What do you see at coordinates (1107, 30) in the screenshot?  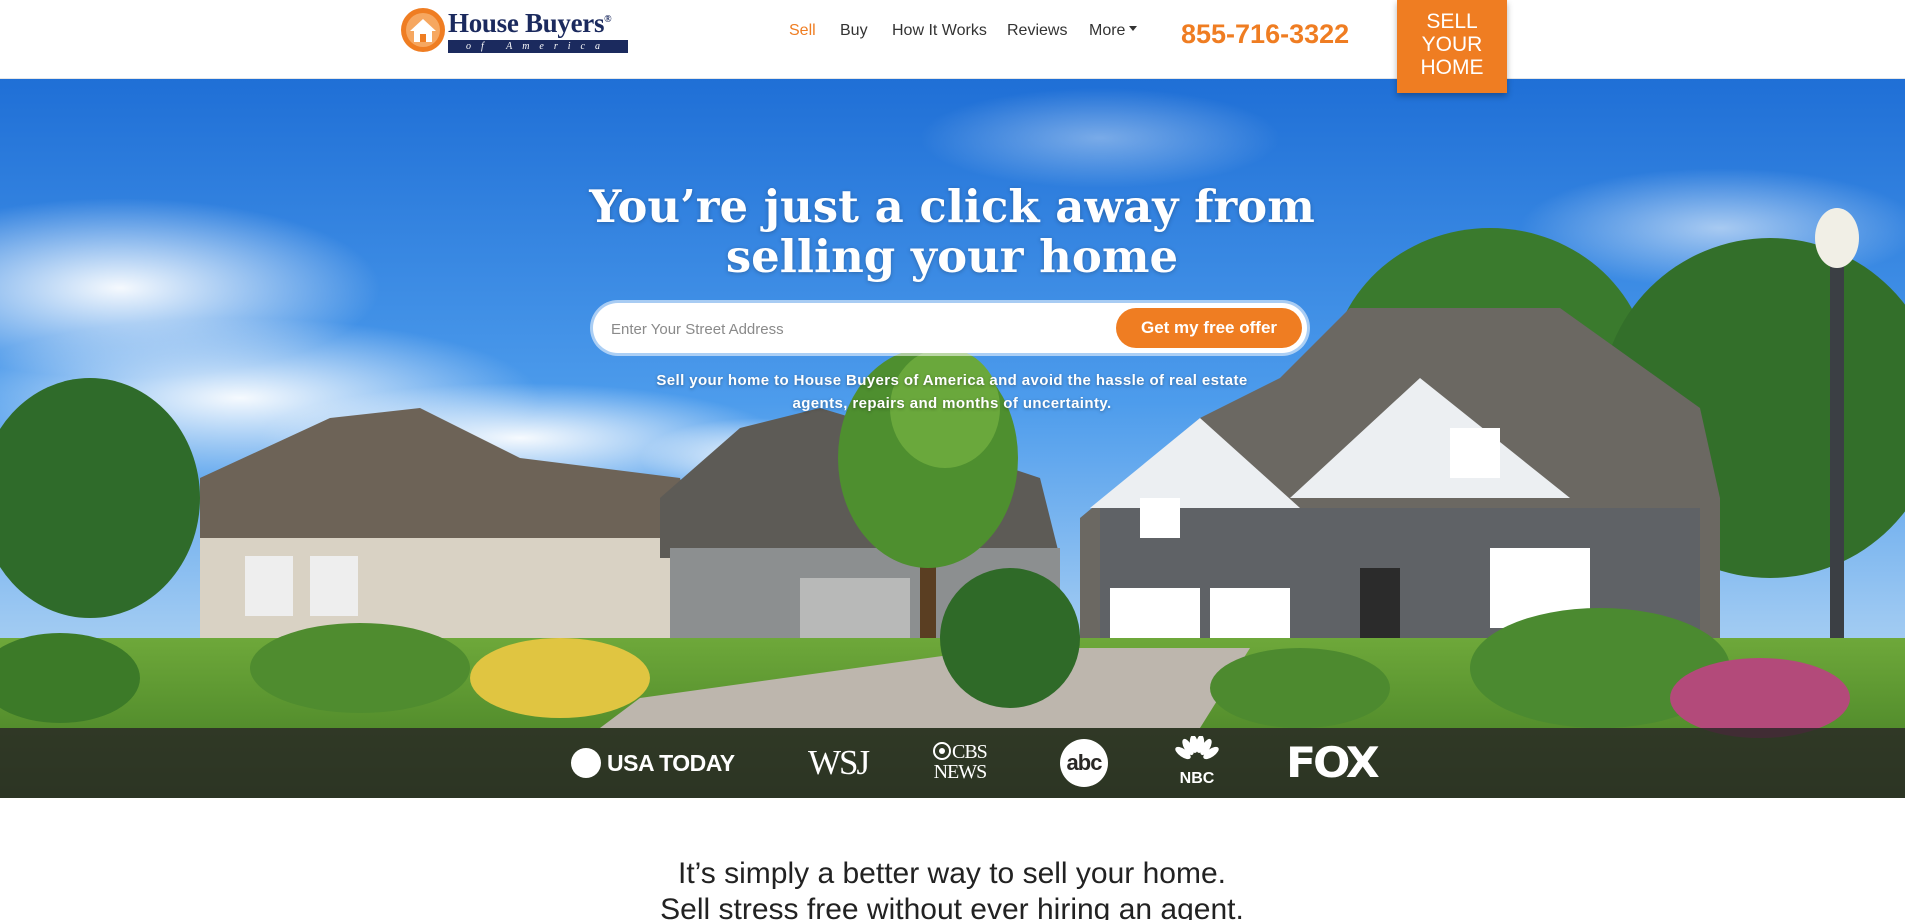 I see `nav-item-more-label: More` at bounding box center [1107, 30].